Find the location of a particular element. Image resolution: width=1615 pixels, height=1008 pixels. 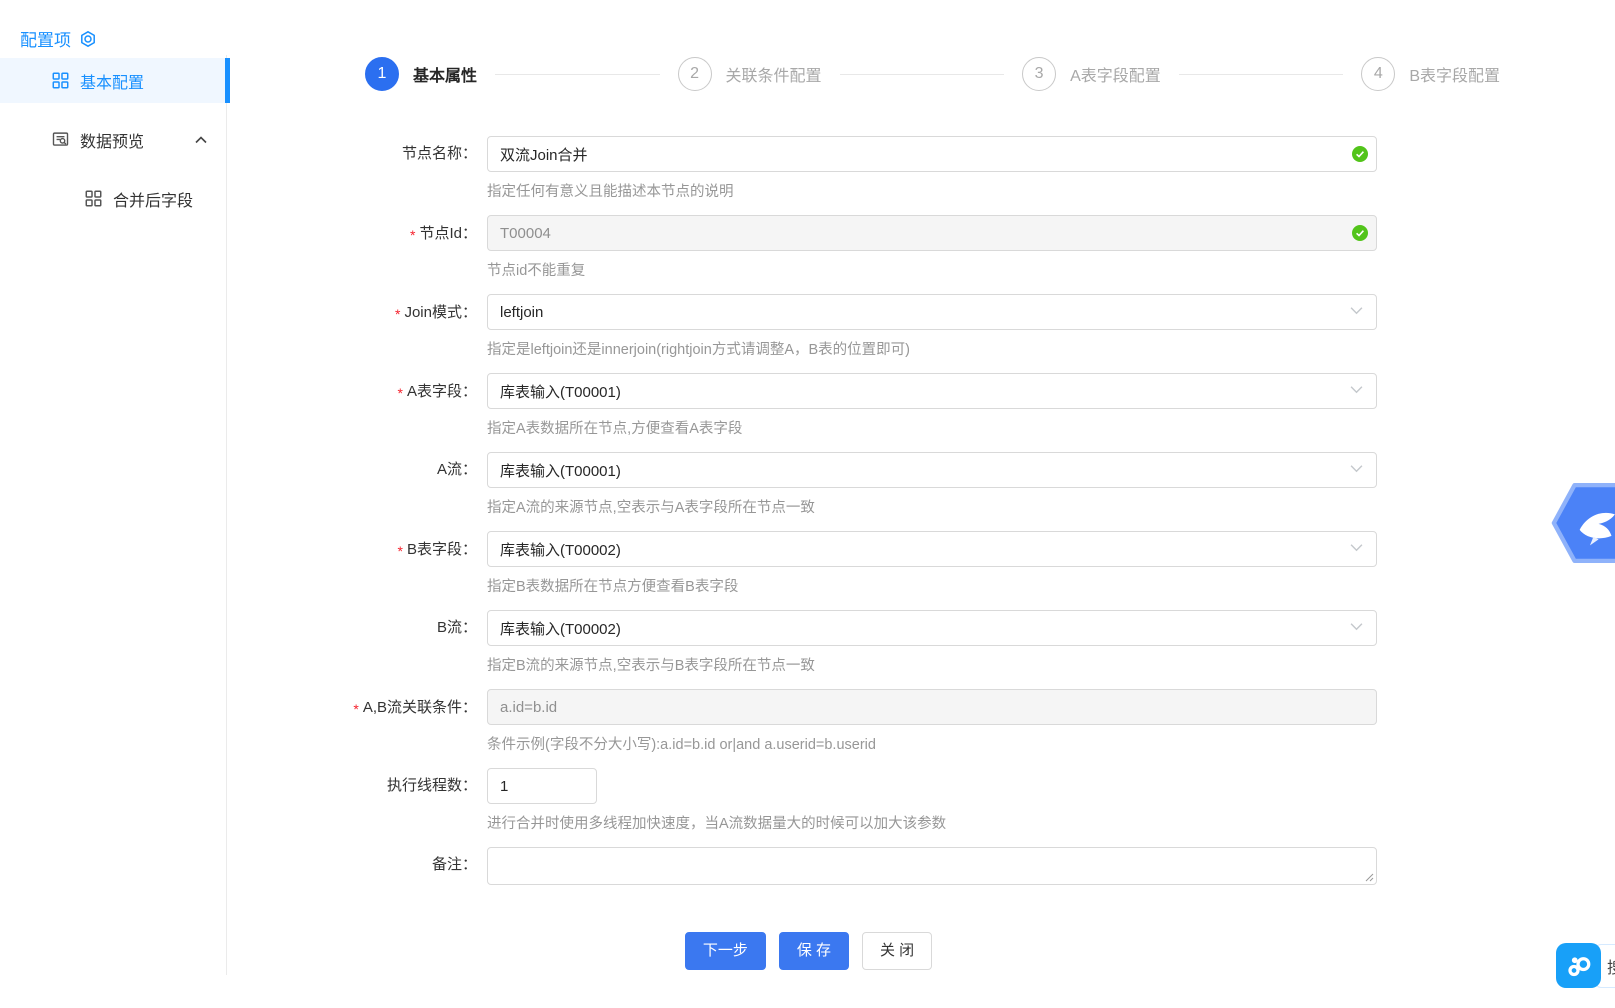

sidebar-item-label: 数据预览 is located at coordinates (112, 142).